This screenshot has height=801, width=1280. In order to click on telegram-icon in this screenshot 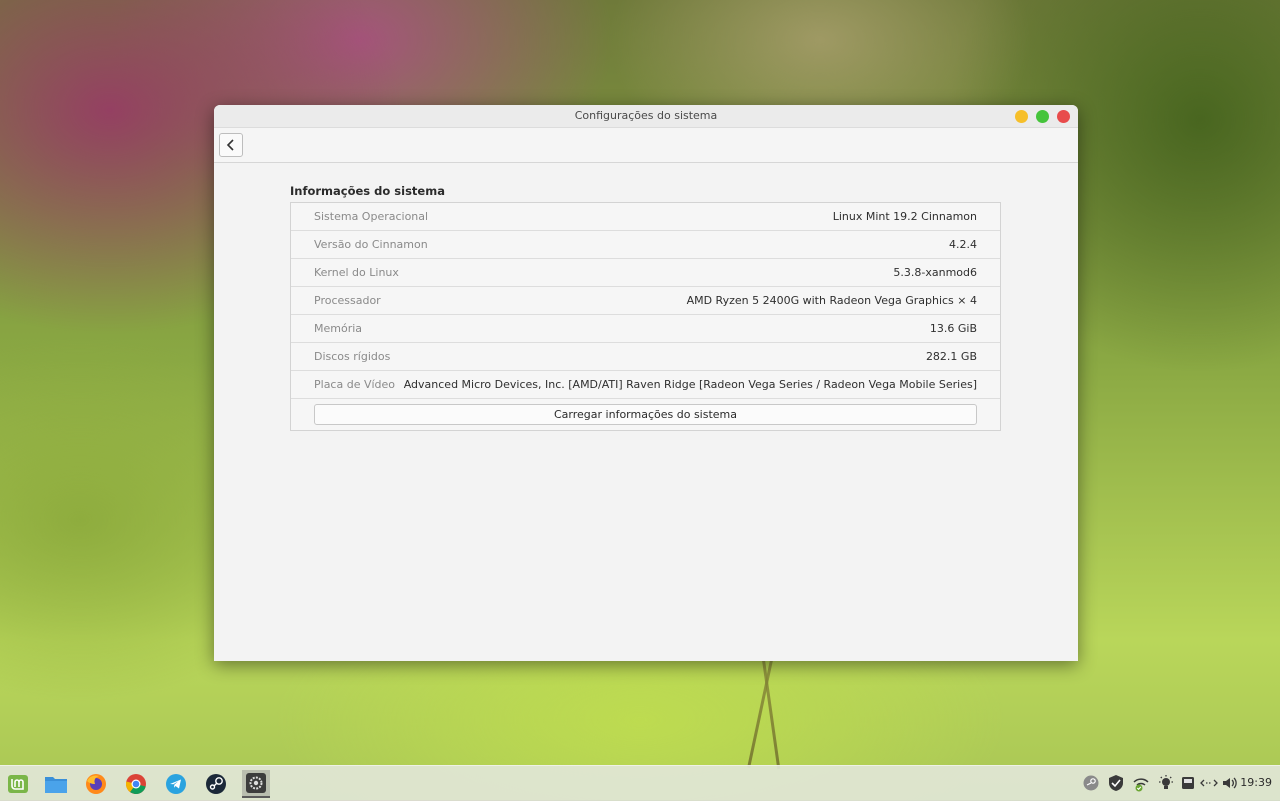, I will do `click(176, 784)`.